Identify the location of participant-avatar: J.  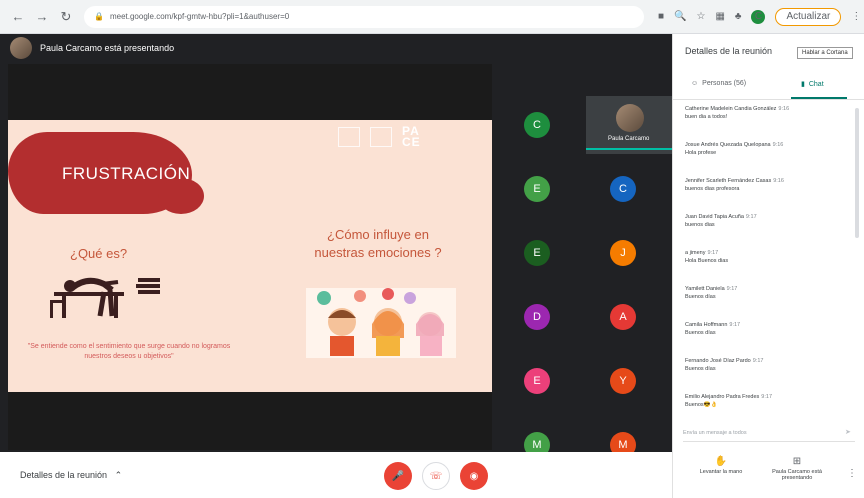
(623, 253).